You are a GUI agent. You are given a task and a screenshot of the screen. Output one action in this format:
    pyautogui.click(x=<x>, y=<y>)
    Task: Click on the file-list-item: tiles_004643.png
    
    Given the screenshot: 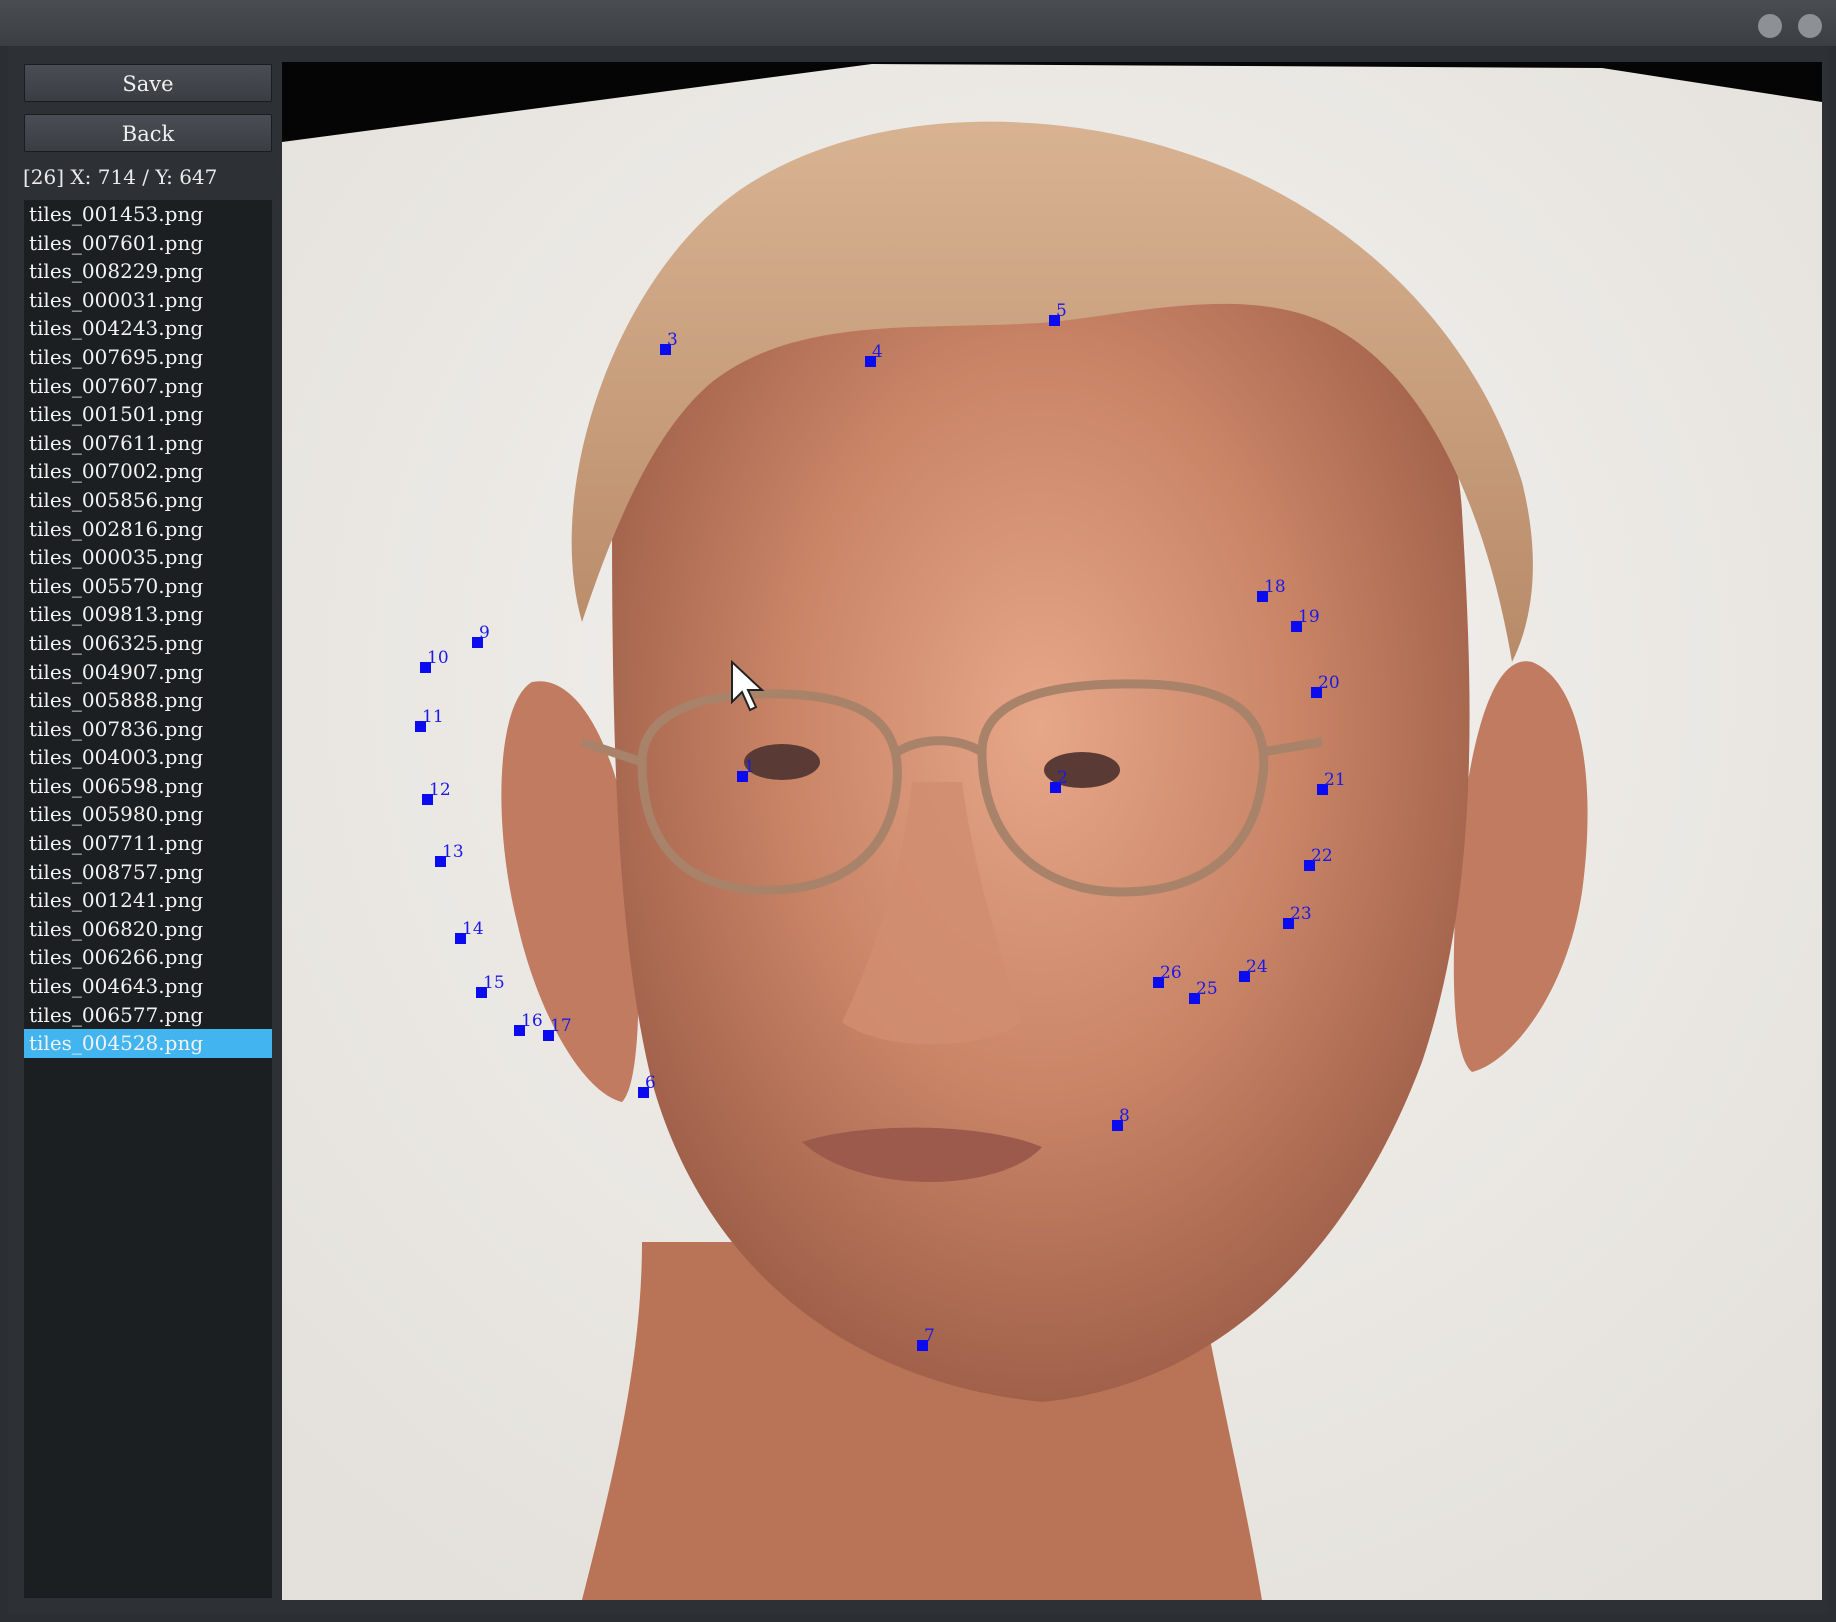 What is the action you would take?
    pyautogui.click(x=148, y=986)
    